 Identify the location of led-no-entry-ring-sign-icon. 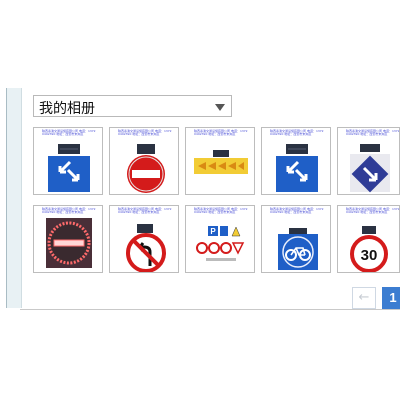
(69, 243).